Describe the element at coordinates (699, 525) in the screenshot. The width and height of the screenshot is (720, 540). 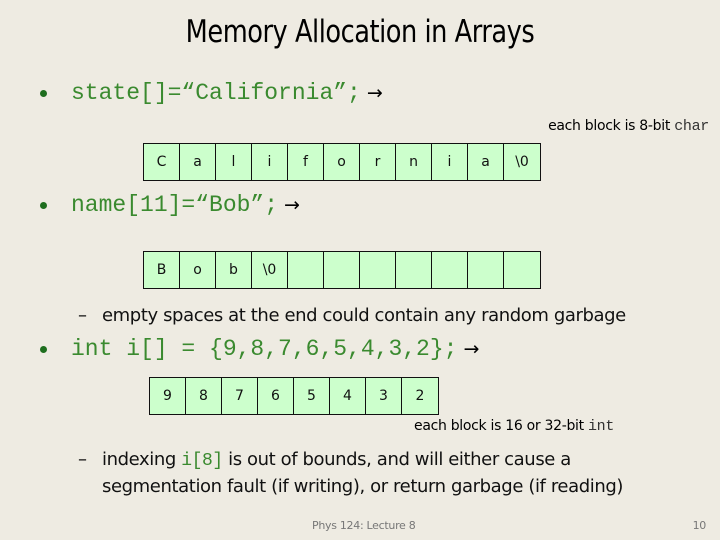
I see `footer-page-number: 10` at that location.